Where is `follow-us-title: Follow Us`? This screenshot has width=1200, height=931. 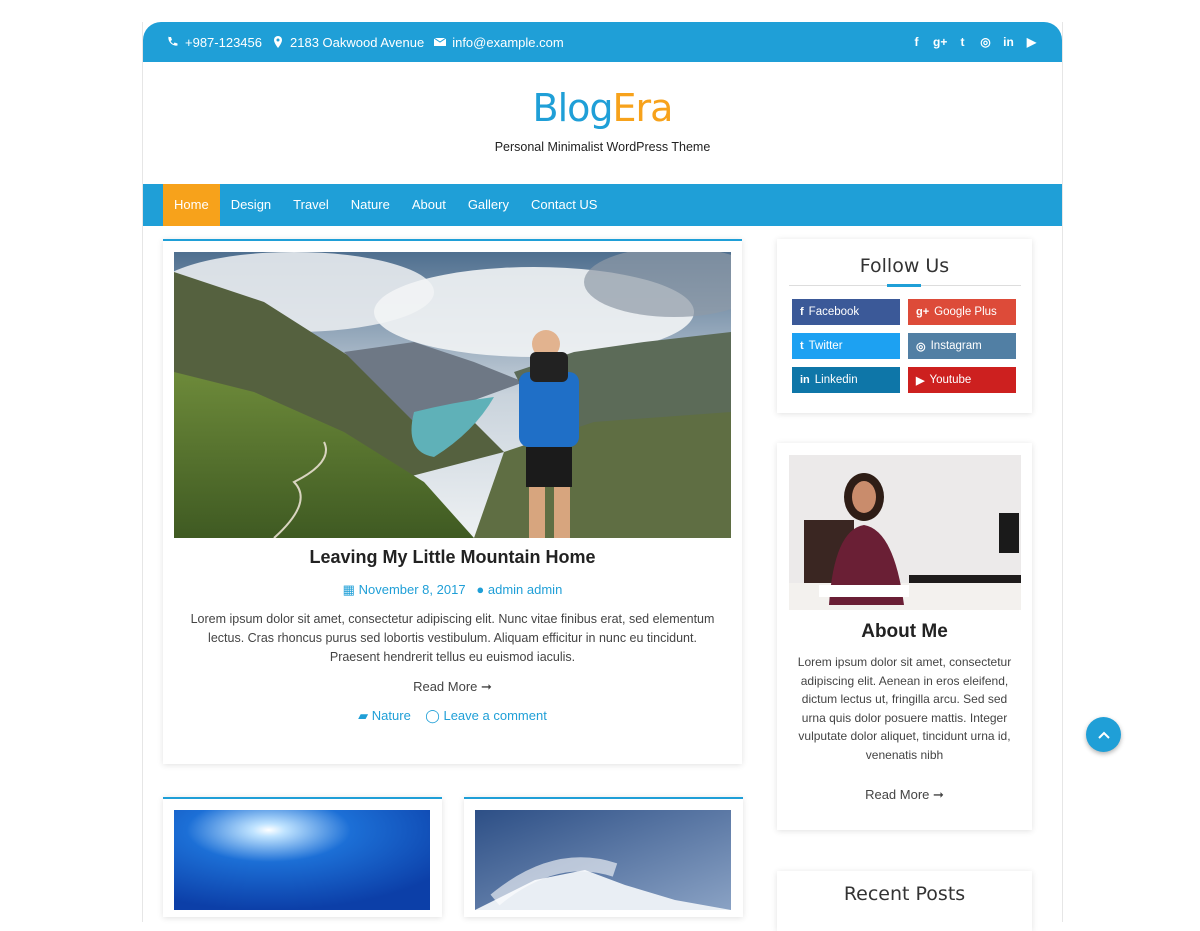
follow-us-title: Follow Us is located at coordinates (904, 266).